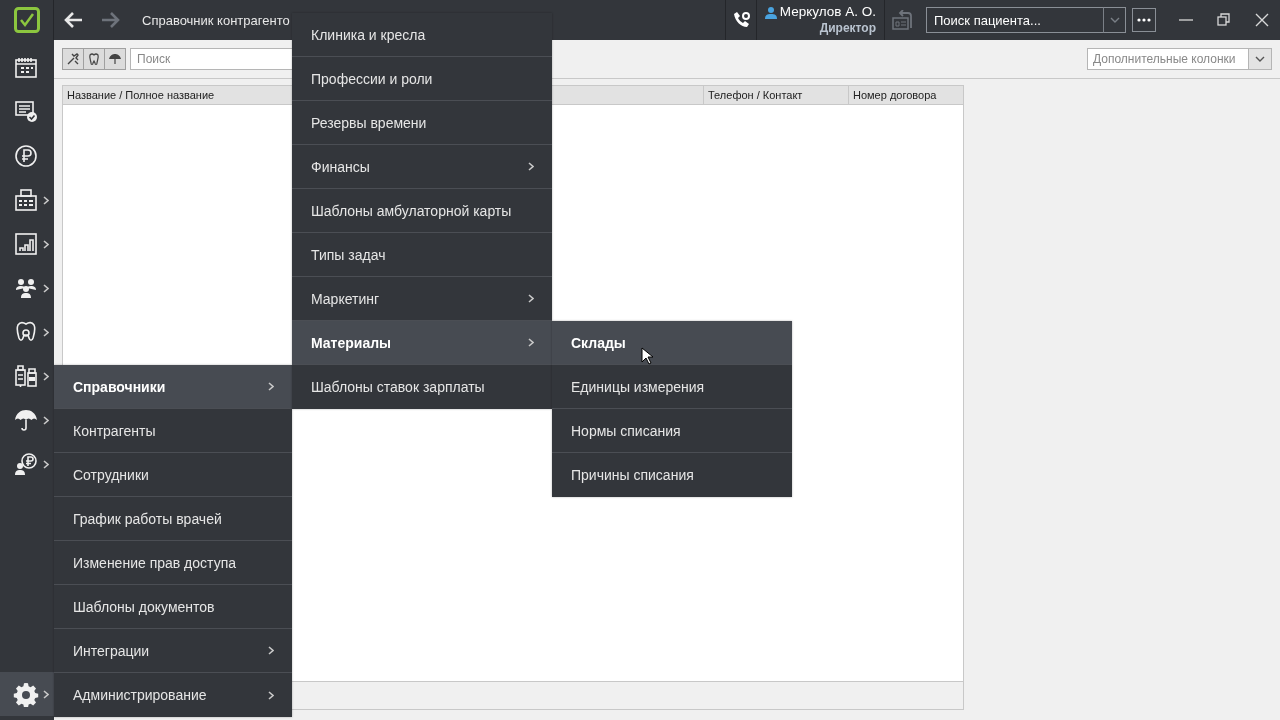 The image size is (1280, 720). What do you see at coordinates (173, 431) in the screenshot?
I see `menu-item: Контрагенты` at bounding box center [173, 431].